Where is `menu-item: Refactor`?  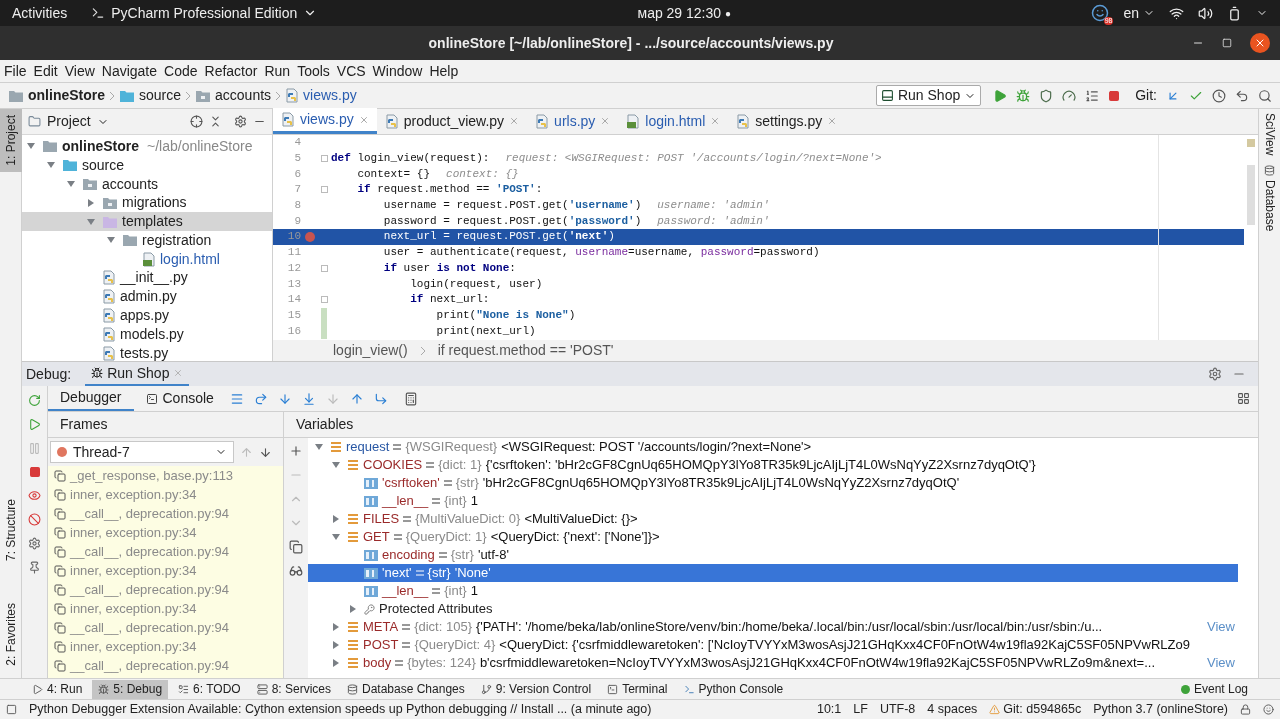
menu-item: Refactor is located at coordinates (231, 71).